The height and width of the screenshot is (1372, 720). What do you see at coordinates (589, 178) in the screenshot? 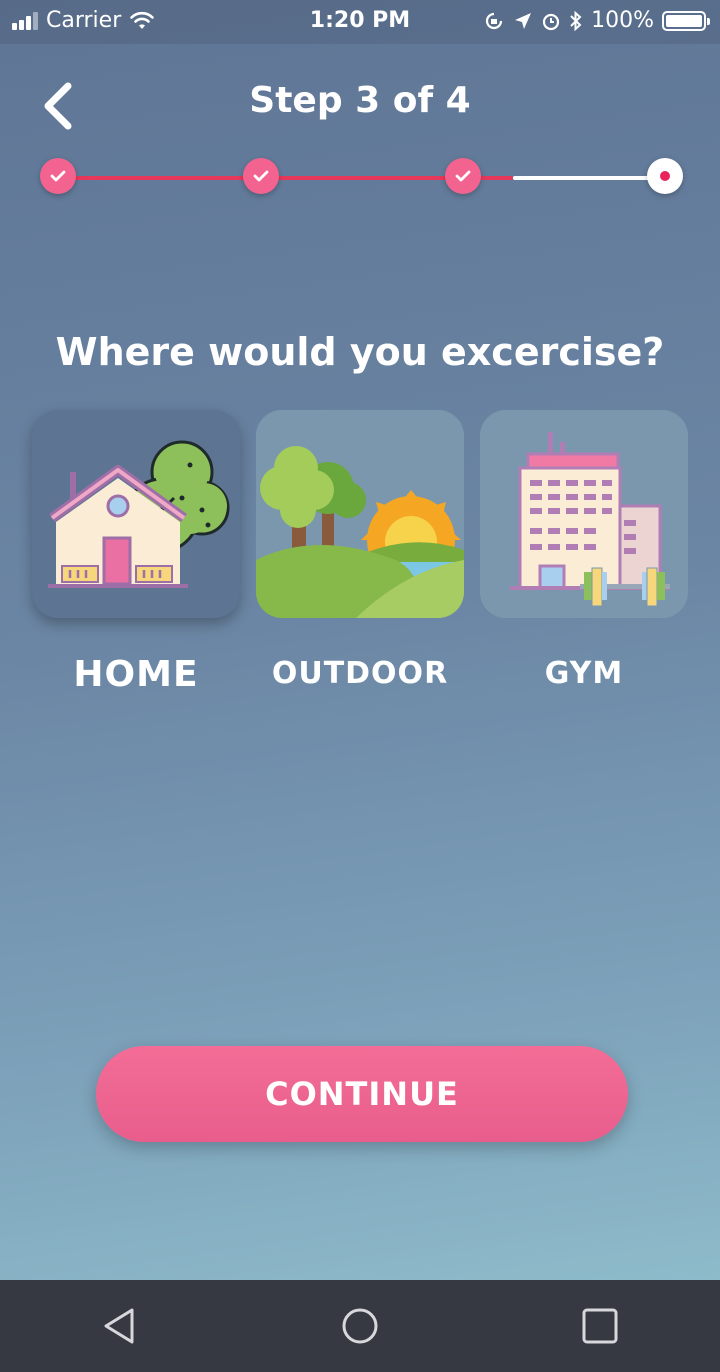
I see `progress-track-remaining` at bounding box center [589, 178].